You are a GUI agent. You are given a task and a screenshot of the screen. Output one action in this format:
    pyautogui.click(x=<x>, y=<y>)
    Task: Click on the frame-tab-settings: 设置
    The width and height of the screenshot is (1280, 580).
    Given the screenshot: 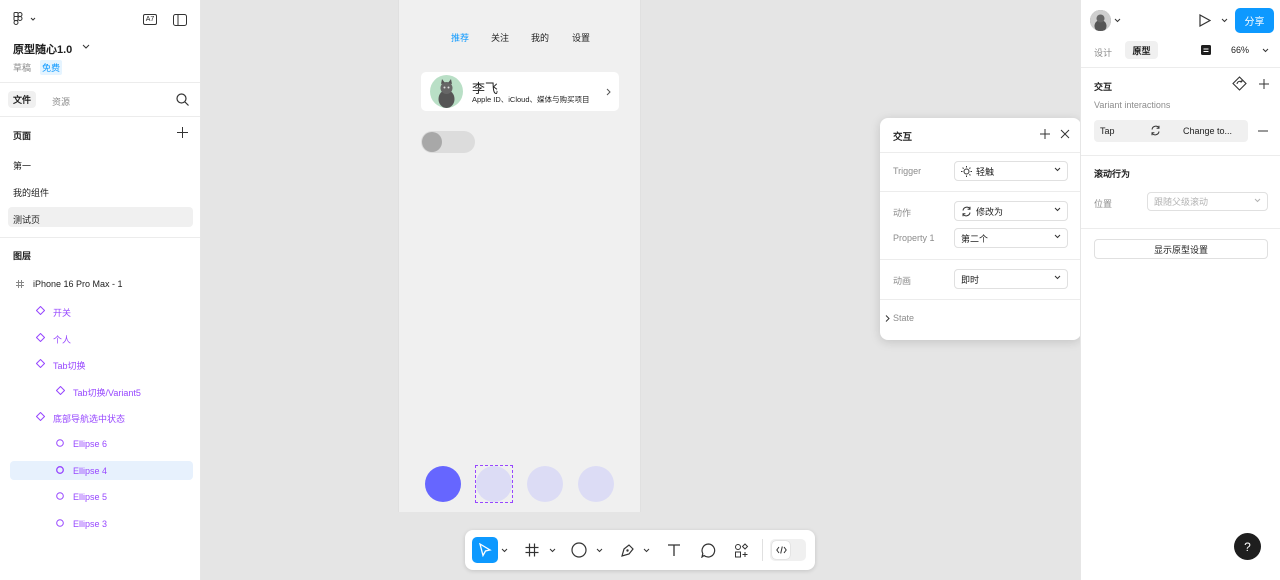 What is the action you would take?
    pyautogui.click(x=581, y=37)
    